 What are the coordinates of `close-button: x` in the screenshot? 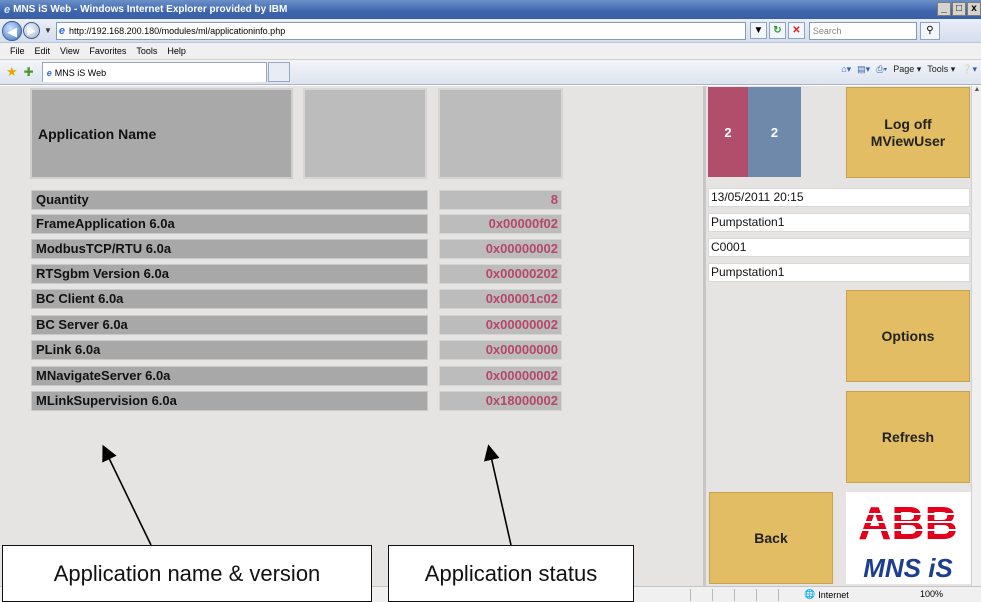 It's located at (974, 9).